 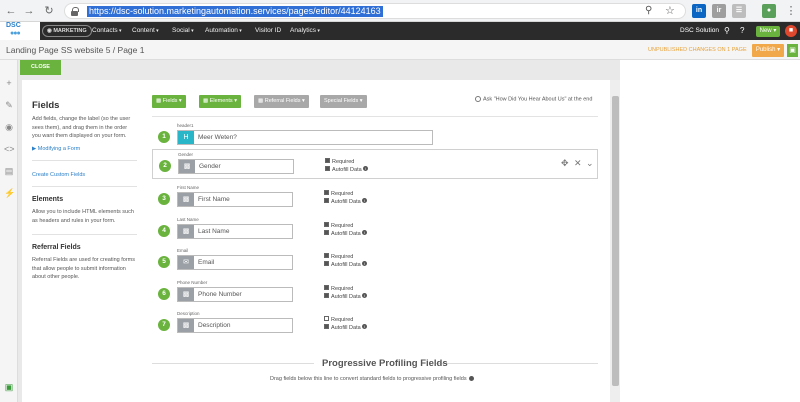 What do you see at coordinates (565, 163) in the screenshot?
I see `move-icon: ✥` at bounding box center [565, 163].